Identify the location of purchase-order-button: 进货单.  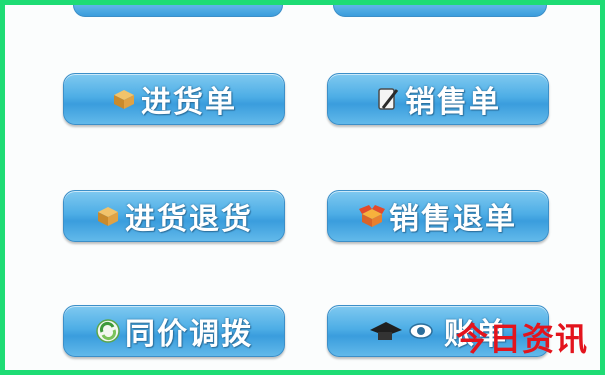
(174, 99).